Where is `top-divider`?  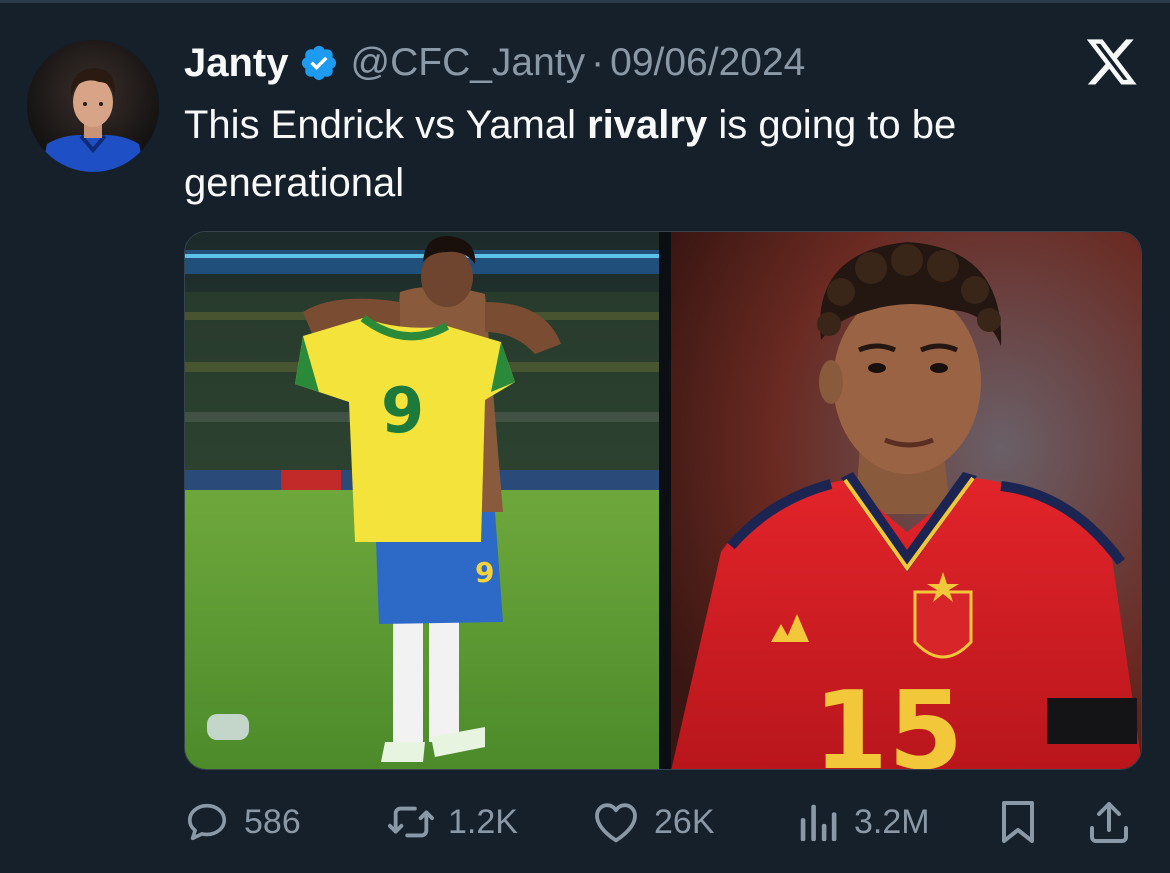
top-divider is located at coordinates (585, 1).